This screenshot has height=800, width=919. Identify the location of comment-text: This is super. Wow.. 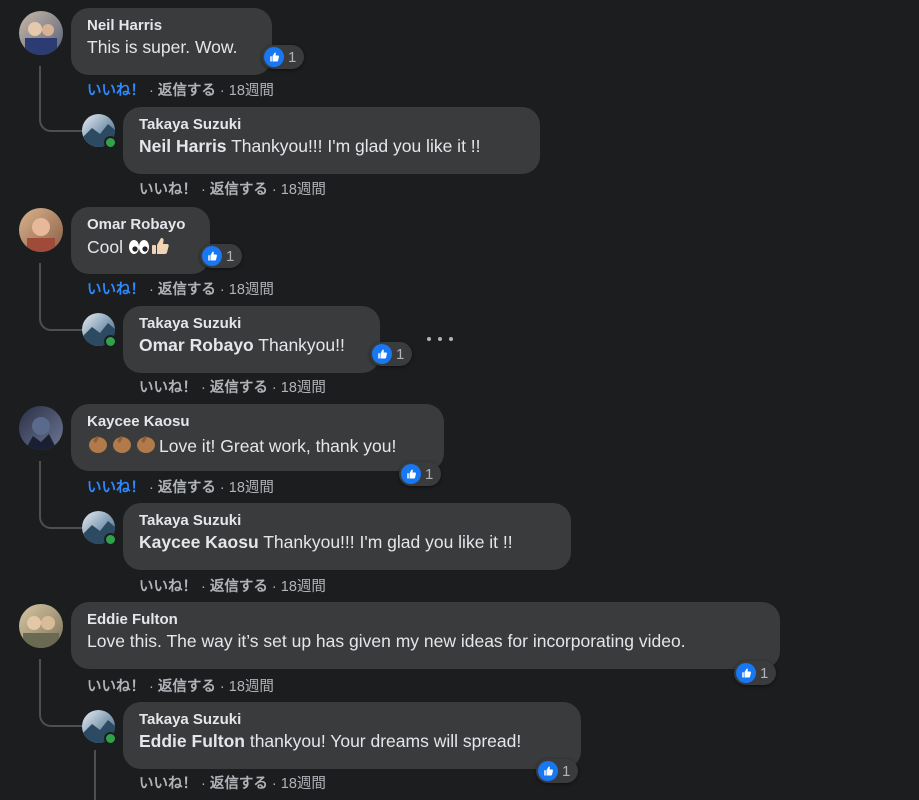
(162, 47).